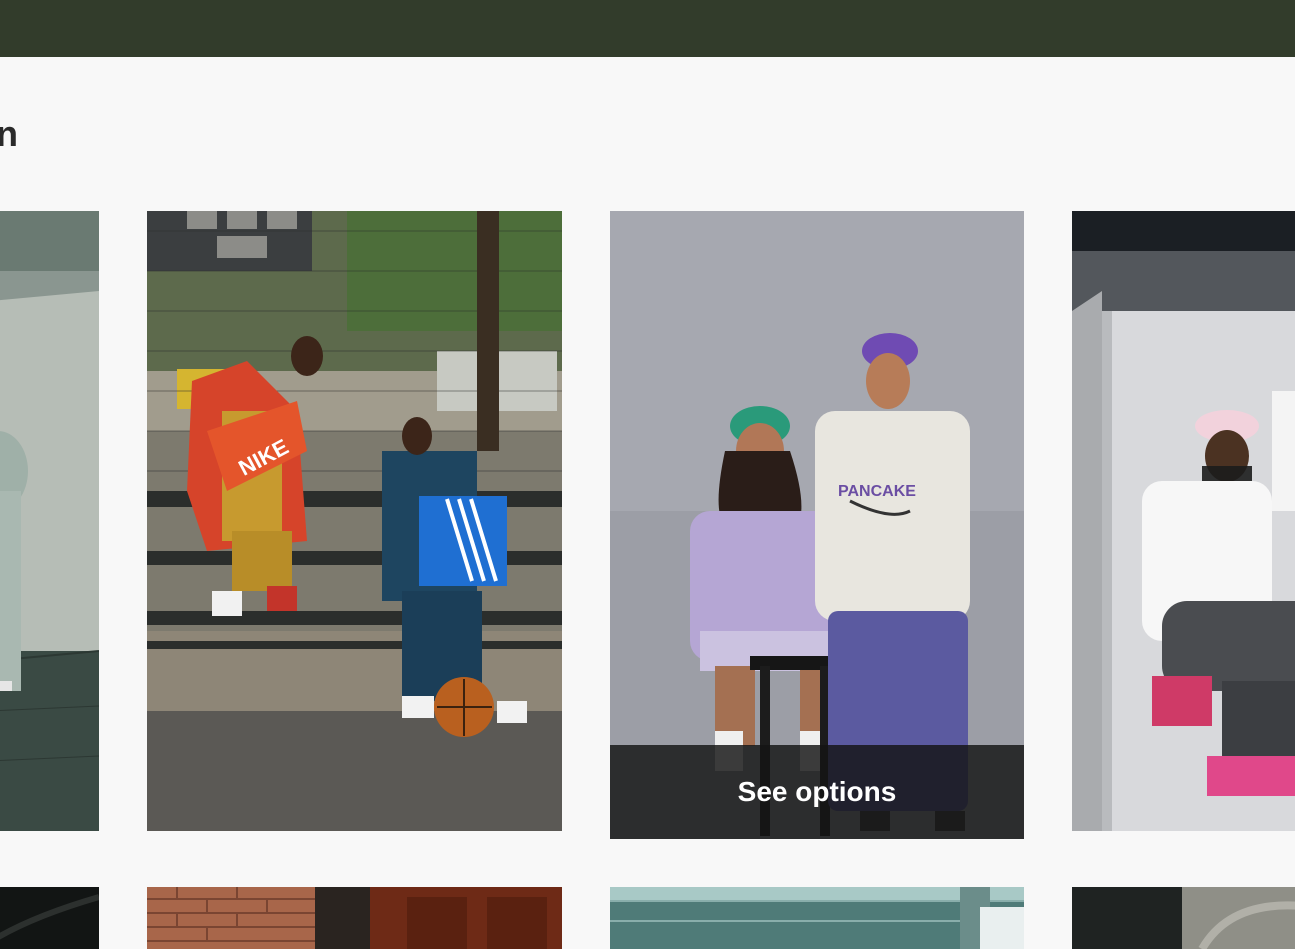 The image size is (1295, 949). I want to click on product-card-row2-a, so click(49, 918).